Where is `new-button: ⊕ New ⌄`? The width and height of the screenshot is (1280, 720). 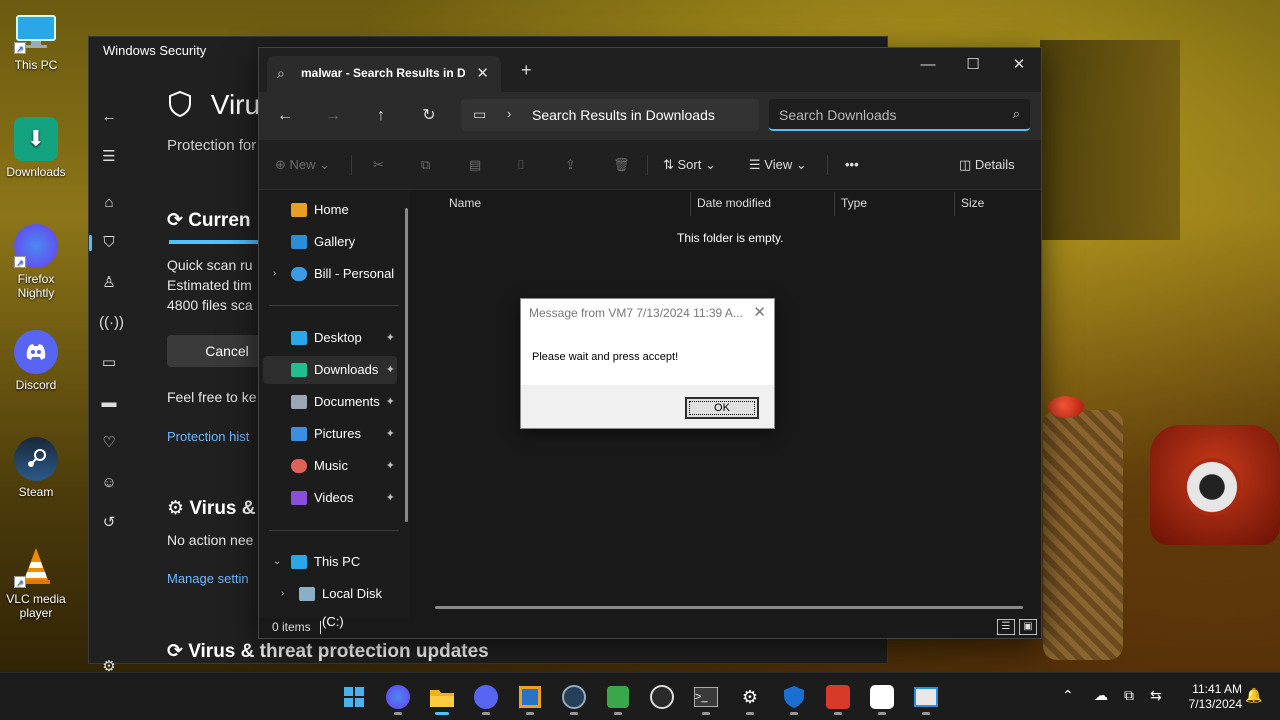
new-button: ⊕ New ⌄ is located at coordinates (302, 165).